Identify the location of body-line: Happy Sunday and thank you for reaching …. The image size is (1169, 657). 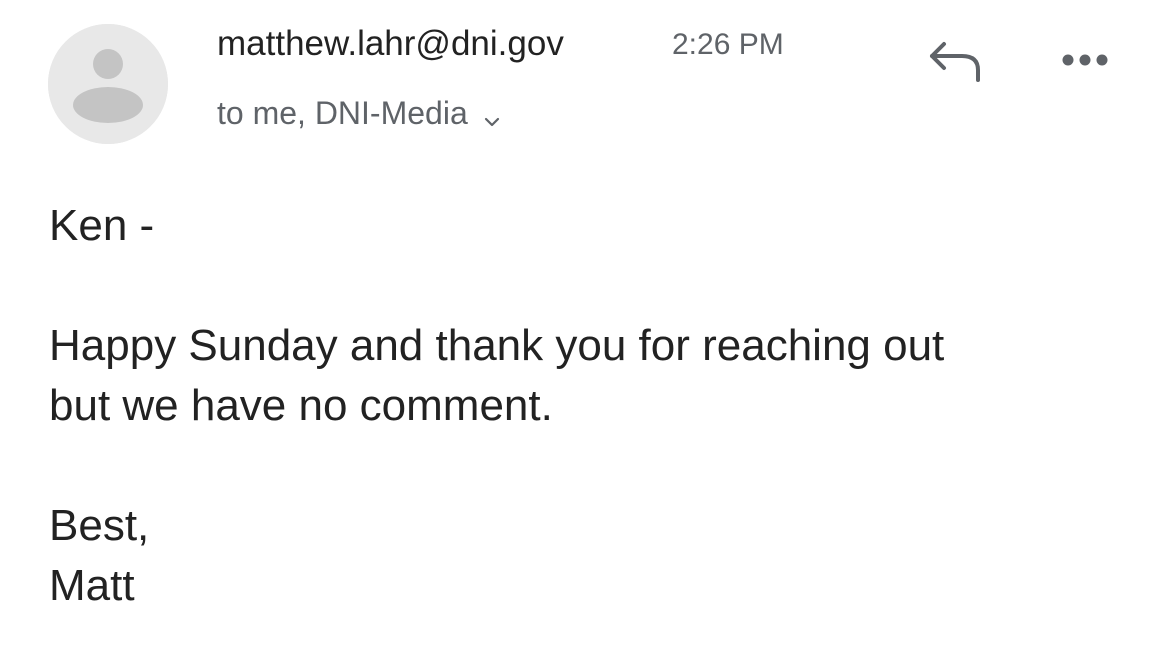
(497, 345).